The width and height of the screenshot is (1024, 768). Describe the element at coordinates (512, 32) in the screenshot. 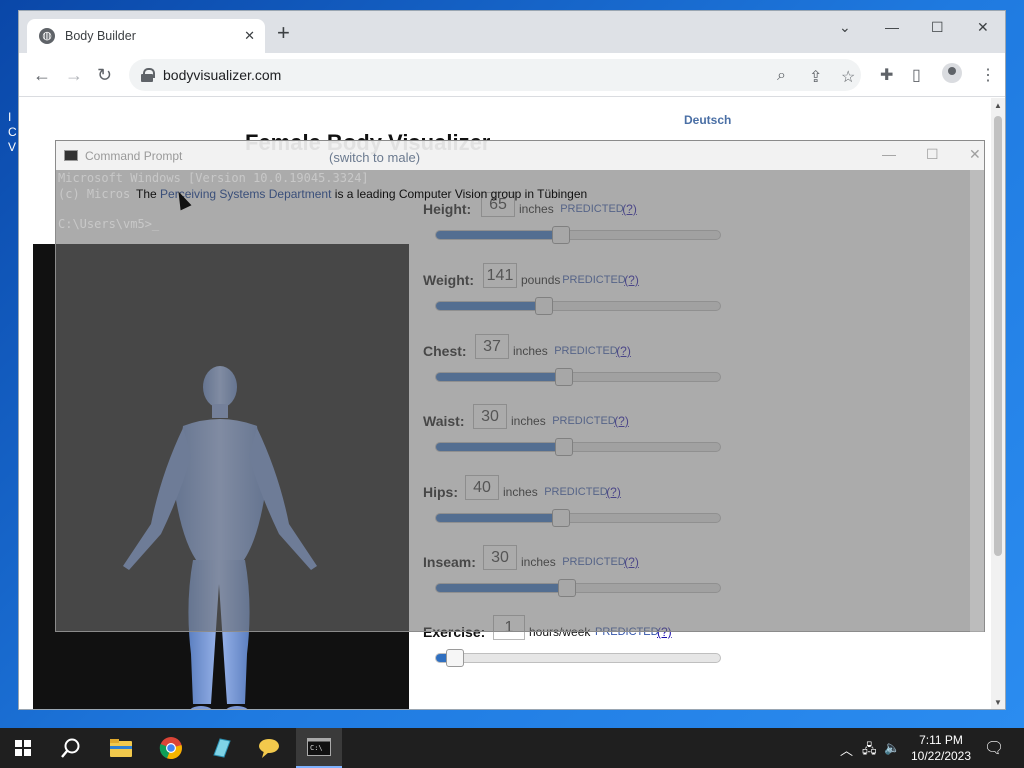

I see `tab-strip: ◍ Body Builder ✕ + ⌄ — ☐ ✕` at that location.